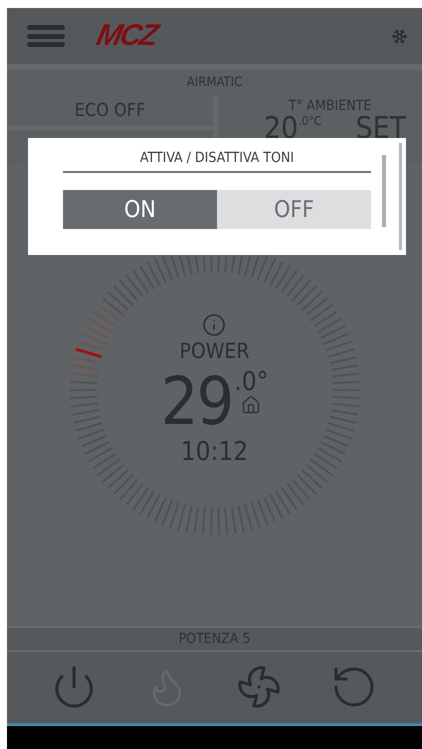 This screenshot has width=422, height=749. I want to click on toggle-option: OFF, so click(294, 209).